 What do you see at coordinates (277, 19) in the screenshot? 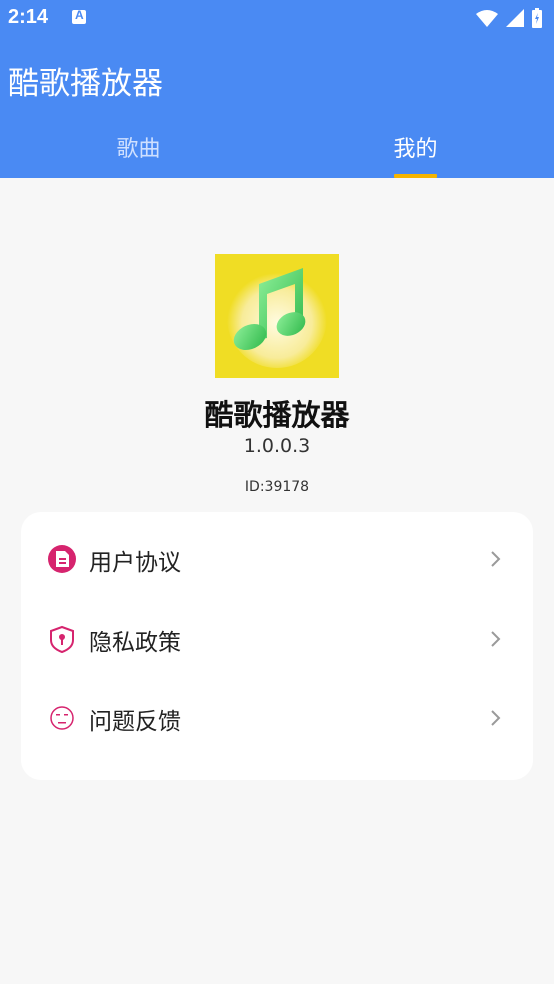
I see `status-bar: 2:14` at bounding box center [277, 19].